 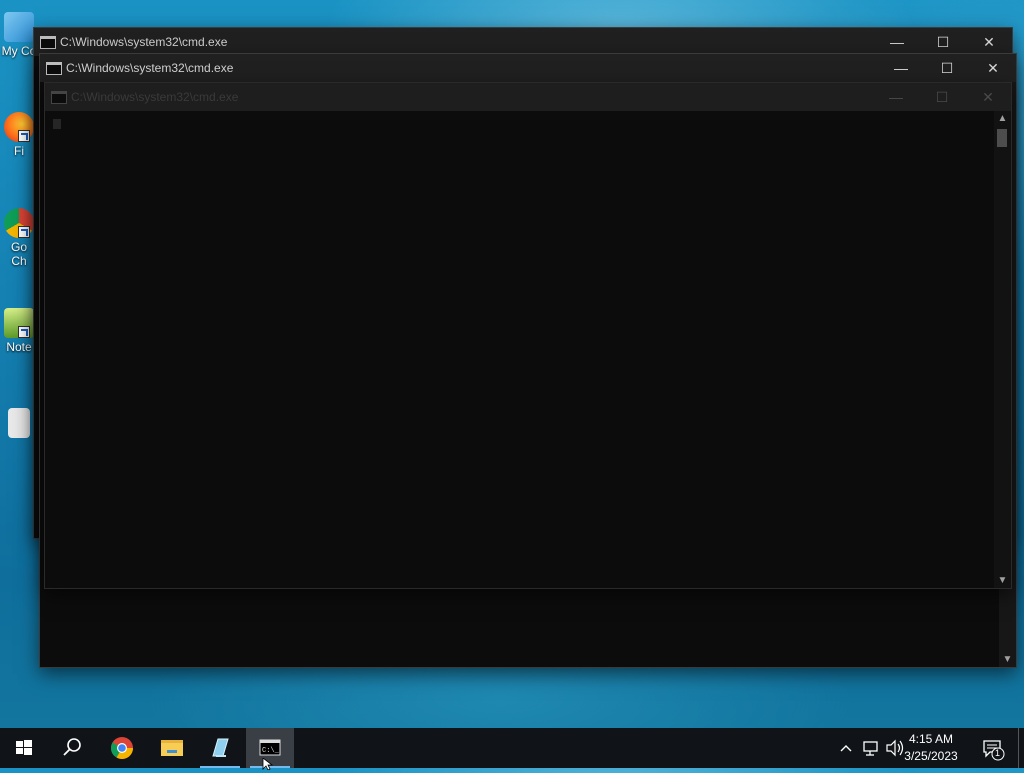 I want to click on start-button, so click(x=24, y=748).